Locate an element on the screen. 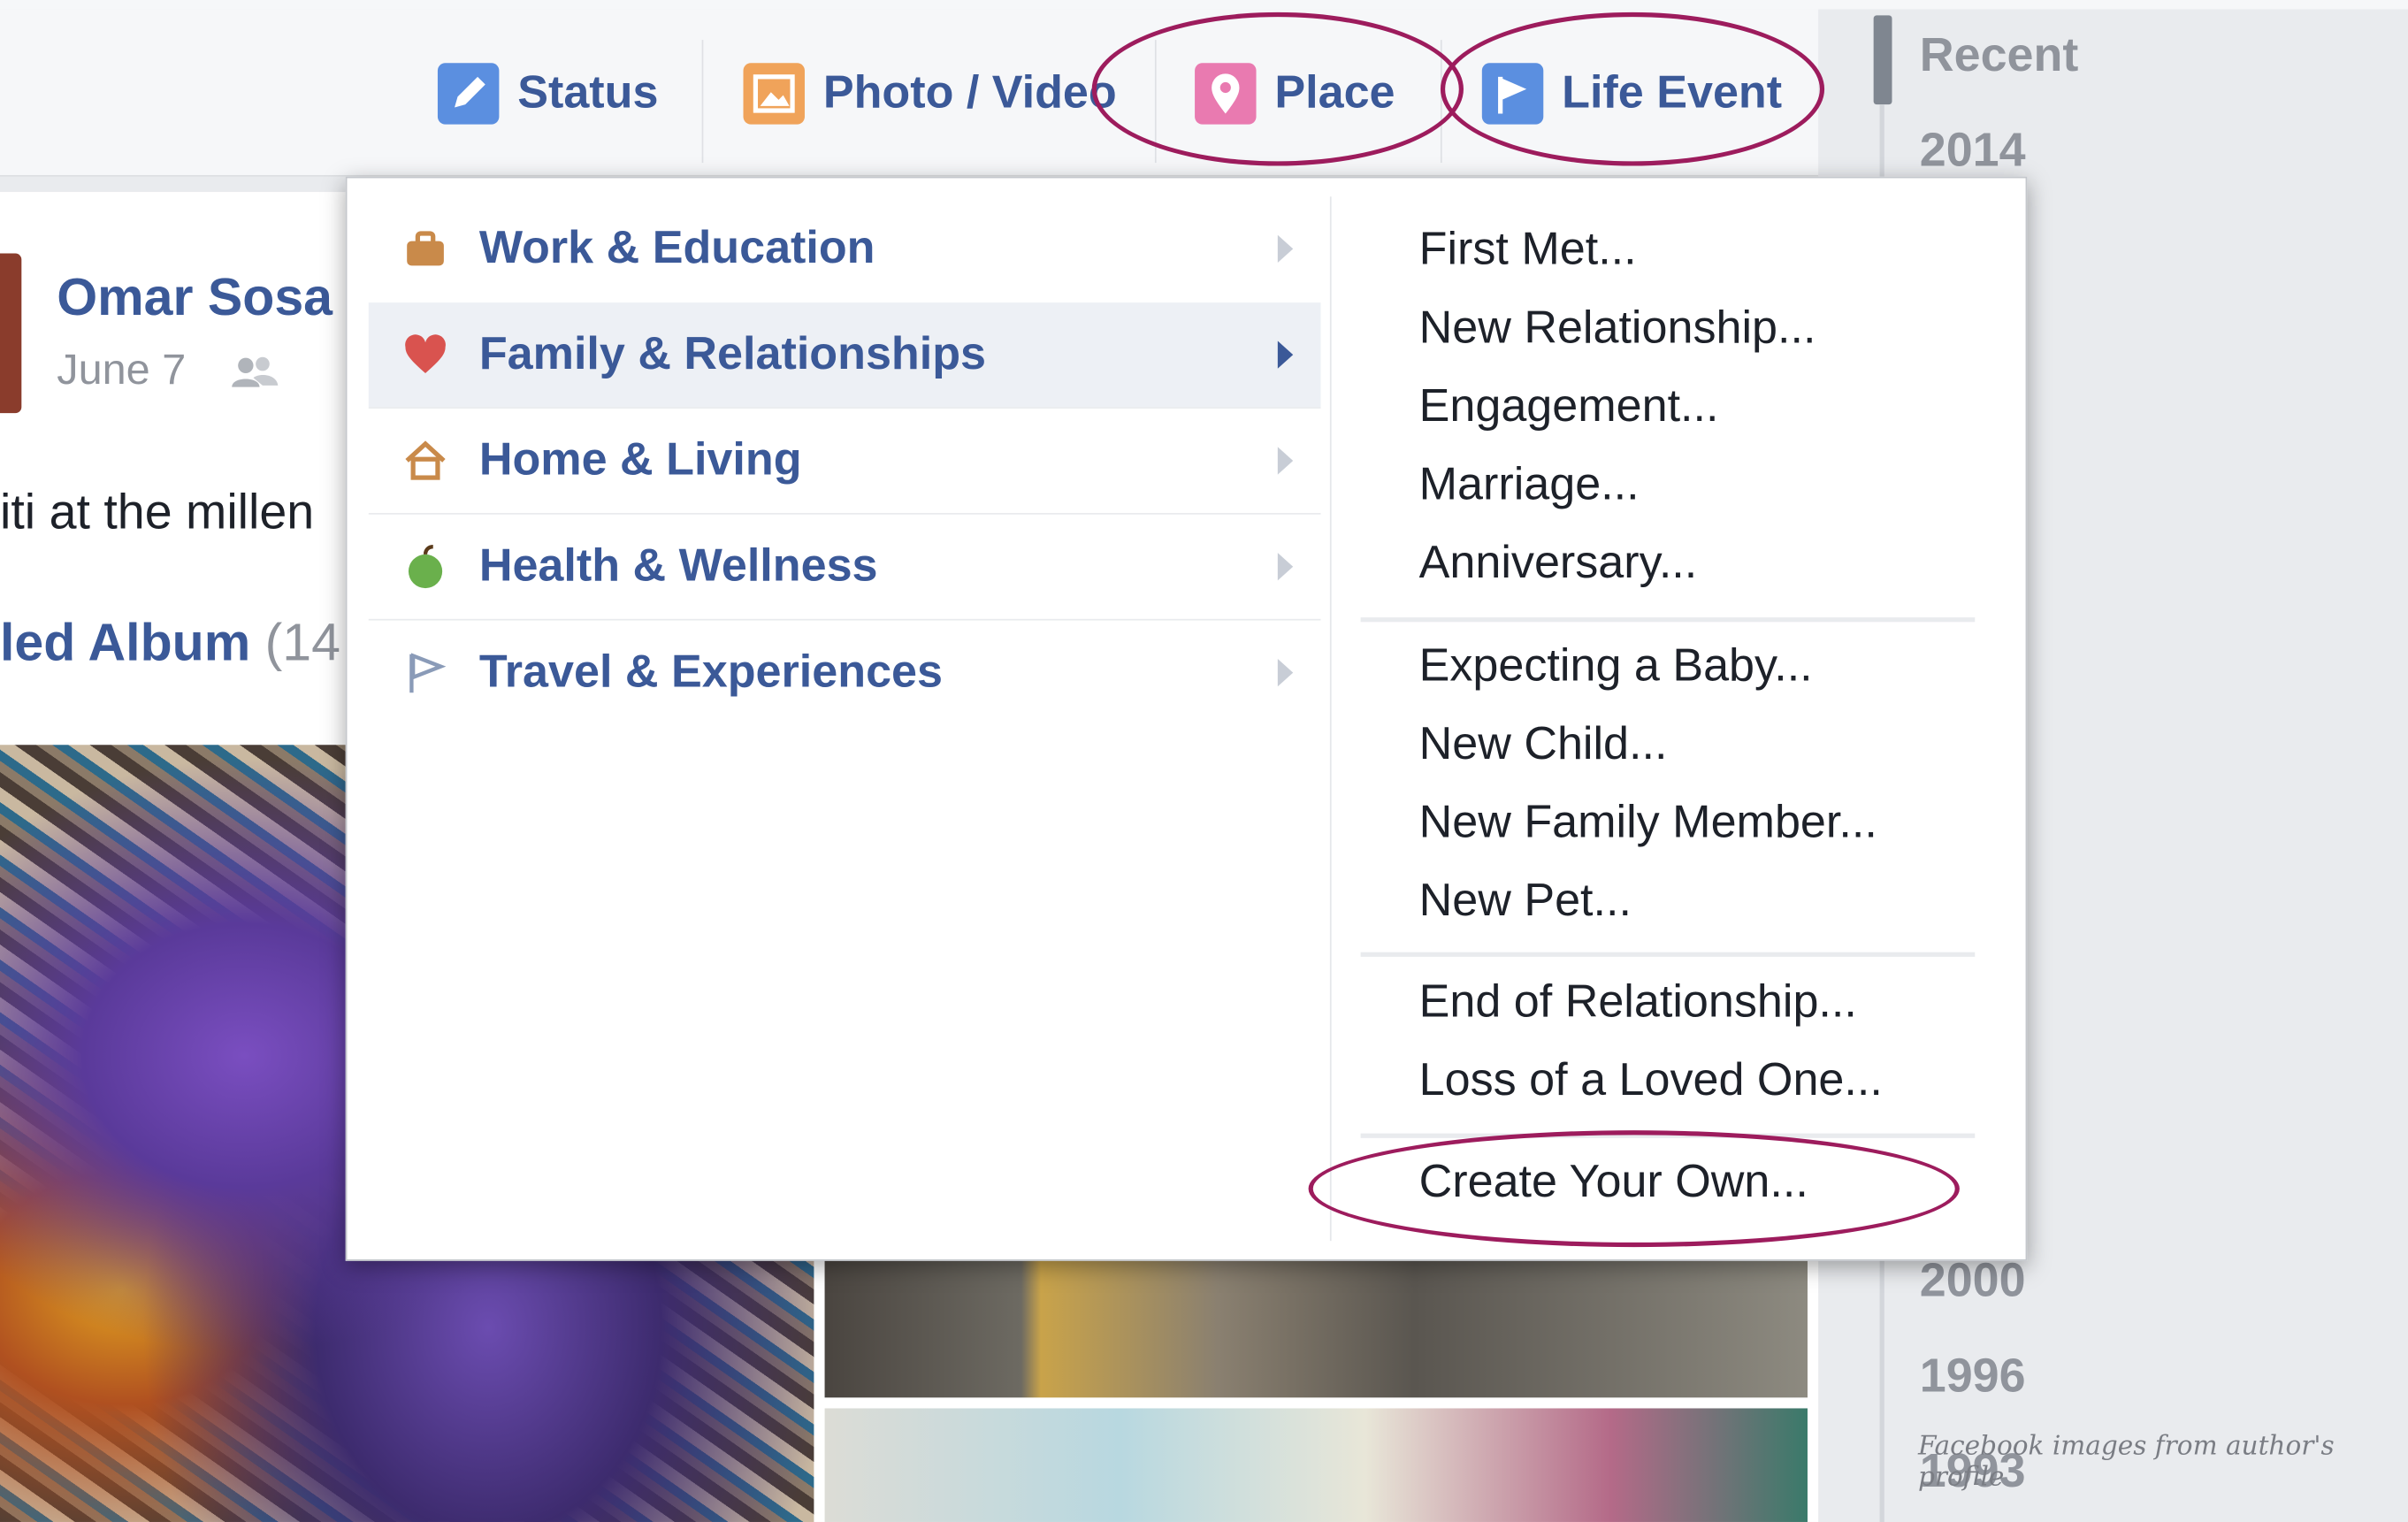  status-label: Status is located at coordinates (588, 93).